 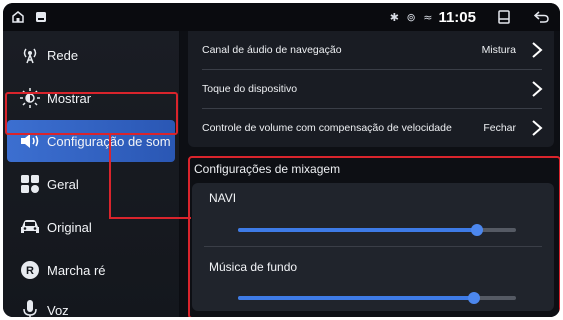 I want to click on sidebar-item-original: Original, so click(x=91, y=227).